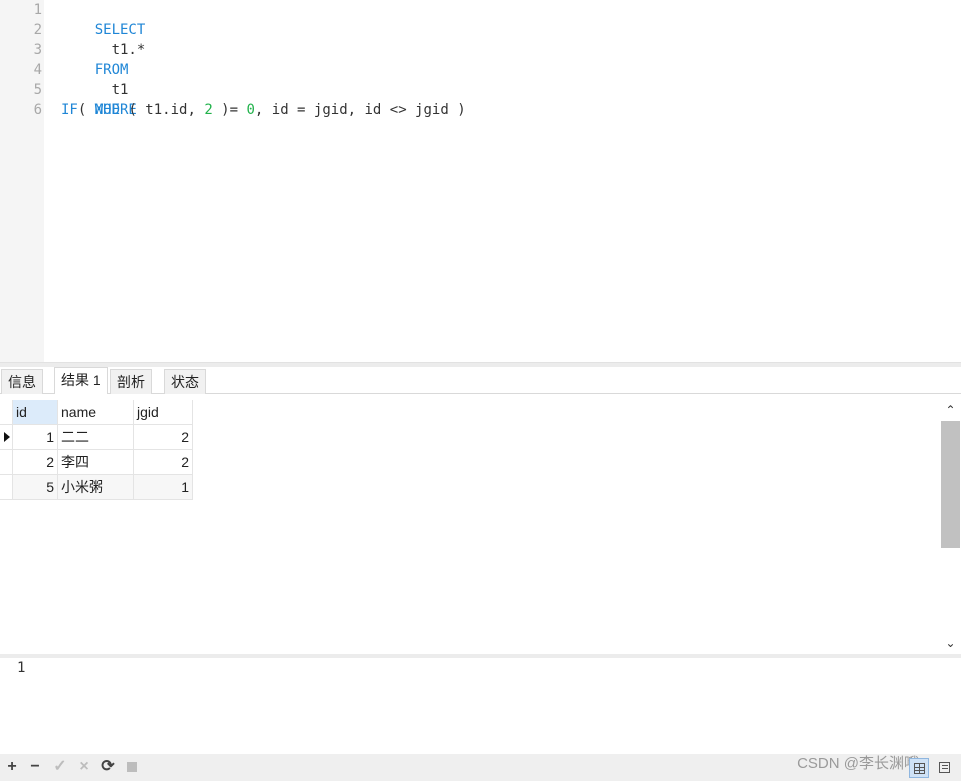  I want to click on table-cell: 小米粥, so click(96, 487).